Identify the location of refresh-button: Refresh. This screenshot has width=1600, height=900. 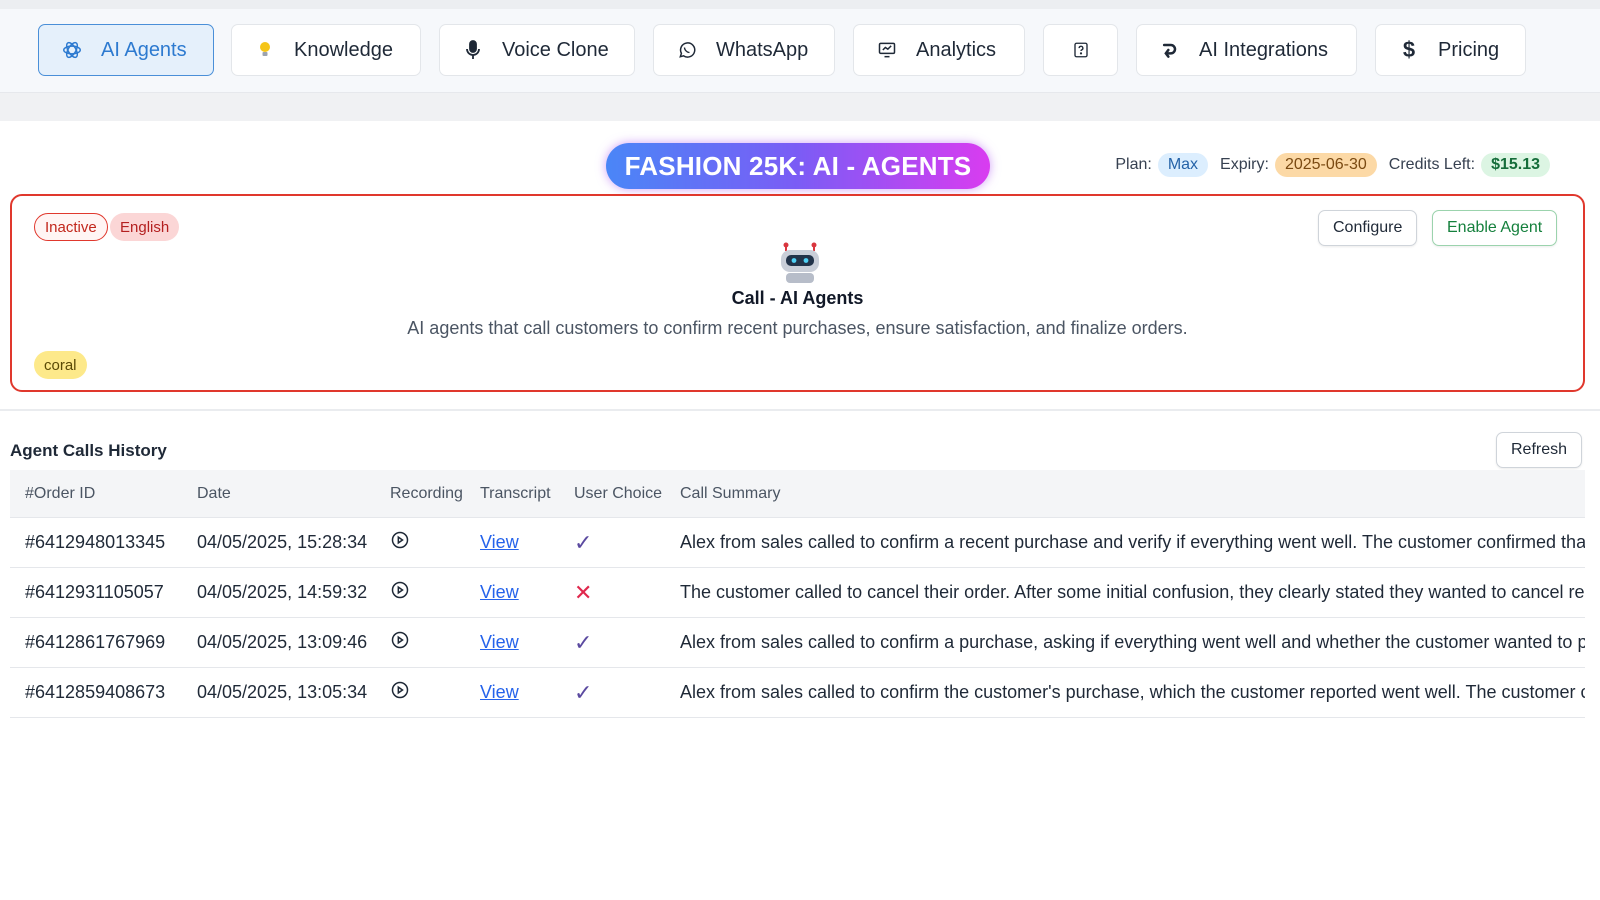
(1539, 450).